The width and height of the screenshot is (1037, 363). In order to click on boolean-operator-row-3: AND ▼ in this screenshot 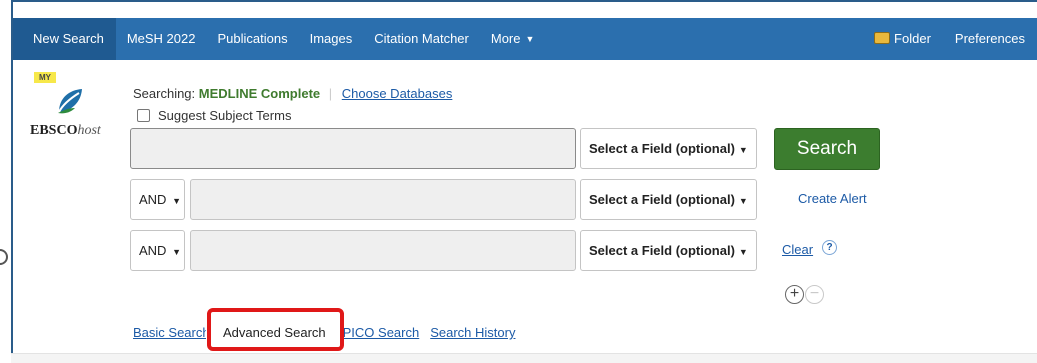, I will do `click(157, 250)`.